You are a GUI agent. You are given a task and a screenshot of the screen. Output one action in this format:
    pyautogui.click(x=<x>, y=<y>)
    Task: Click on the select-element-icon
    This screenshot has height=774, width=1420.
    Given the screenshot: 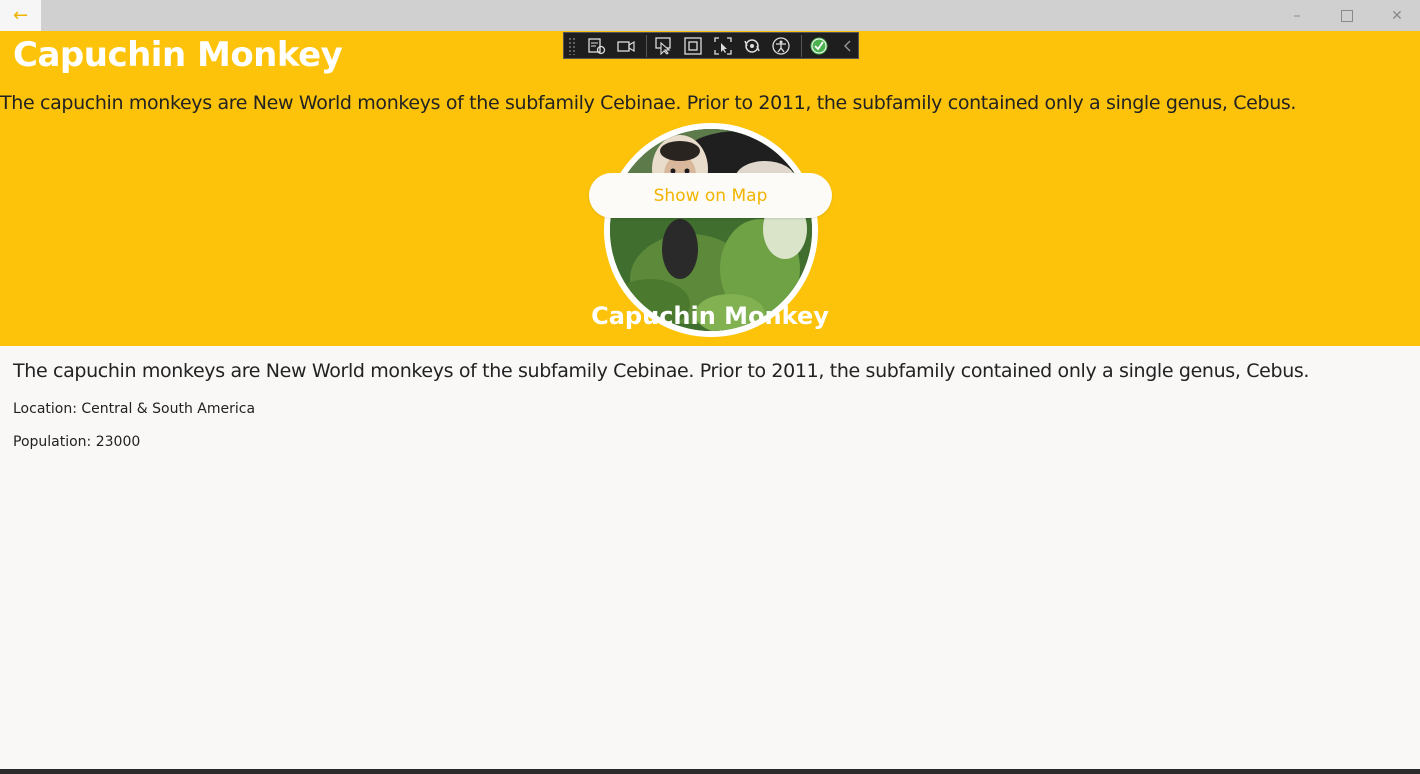 What is the action you would take?
    pyautogui.click(x=663, y=45)
    